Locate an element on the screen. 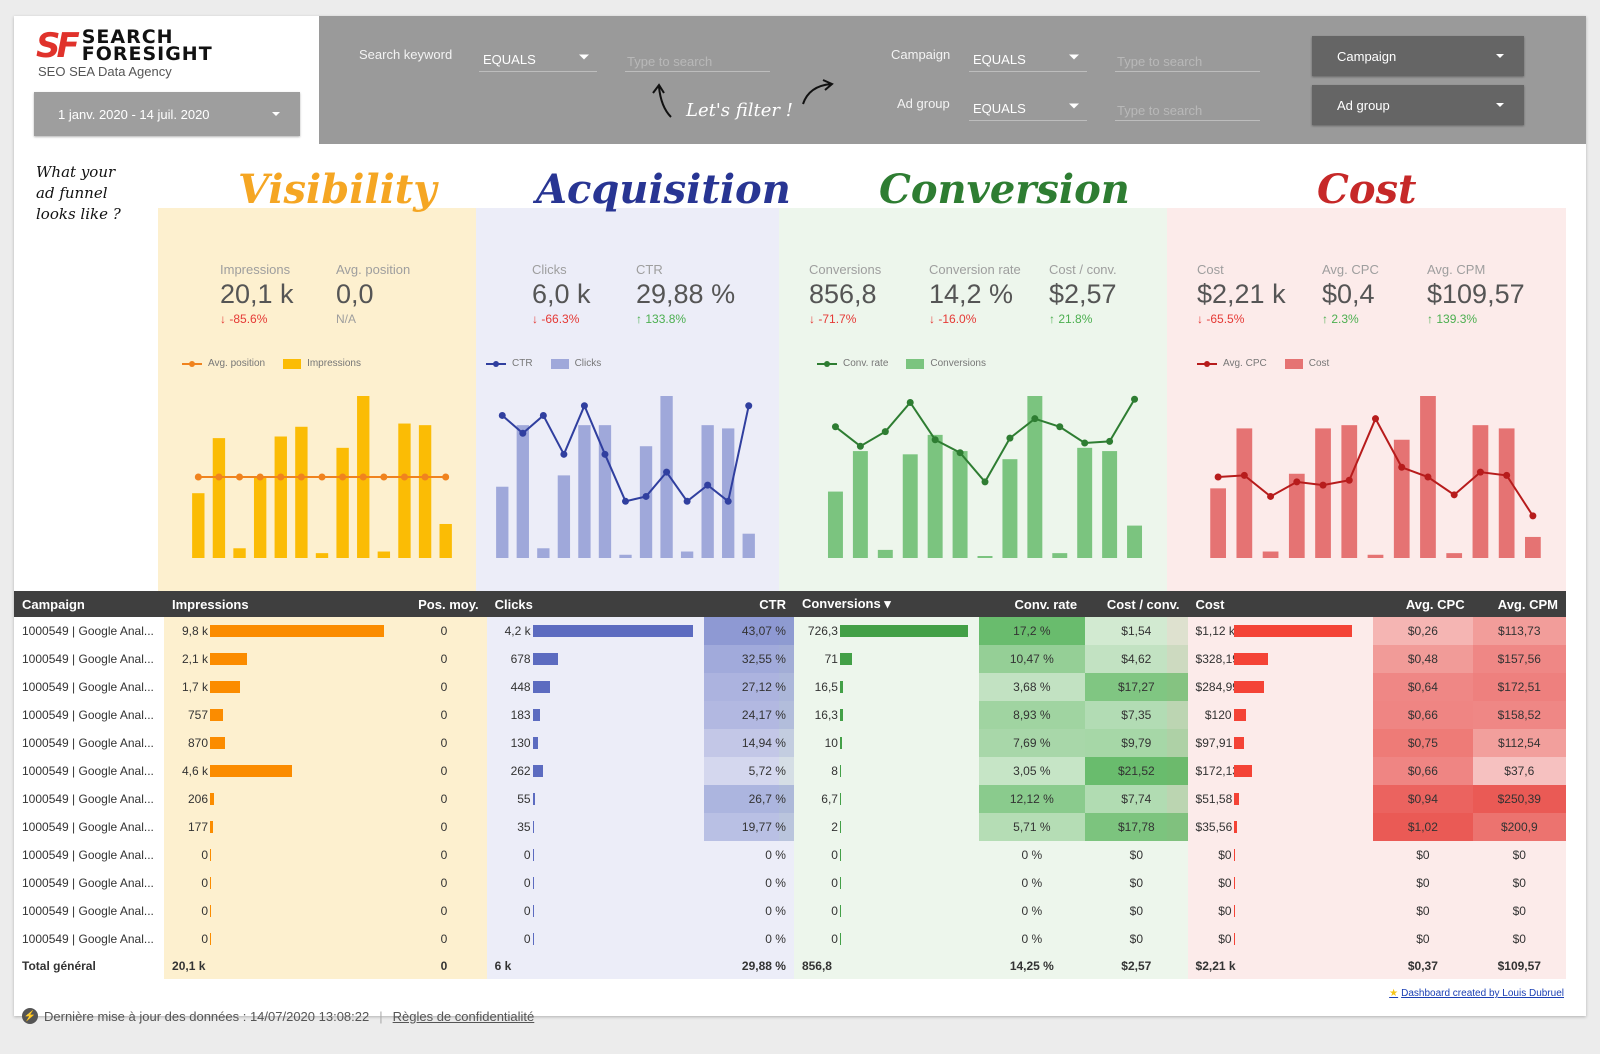 The image size is (1600, 1054). adgroup-dropdown: Ad group is located at coordinates (1418, 105).